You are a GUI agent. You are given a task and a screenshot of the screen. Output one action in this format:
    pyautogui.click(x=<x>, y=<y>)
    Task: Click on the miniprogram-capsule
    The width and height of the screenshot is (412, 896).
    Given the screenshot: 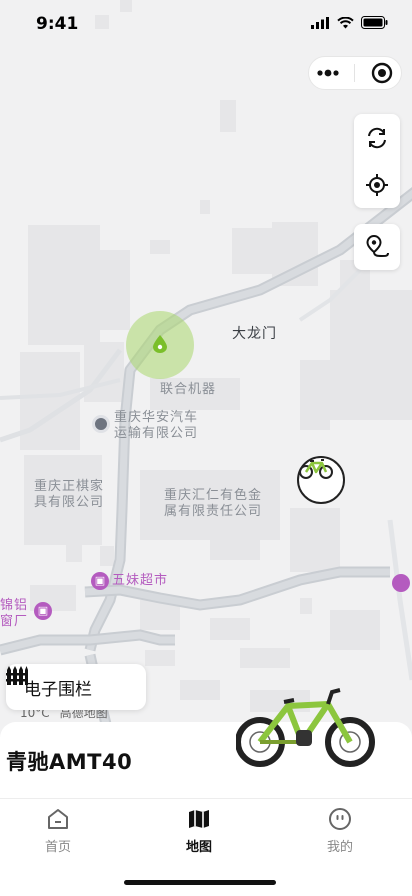 What is the action you would take?
    pyautogui.click(x=355, y=73)
    